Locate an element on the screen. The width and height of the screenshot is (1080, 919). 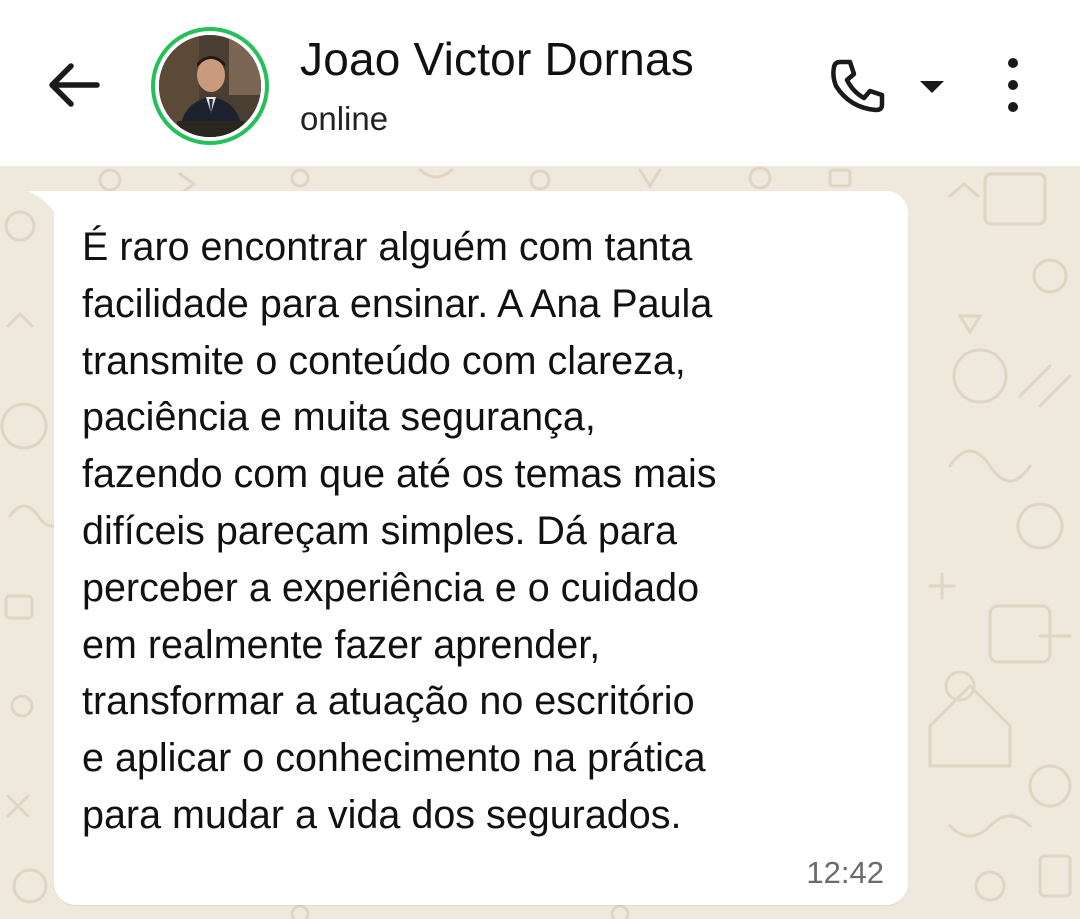
message-line: difíceis pareçam simples. Dá para is located at coordinates (379, 530).